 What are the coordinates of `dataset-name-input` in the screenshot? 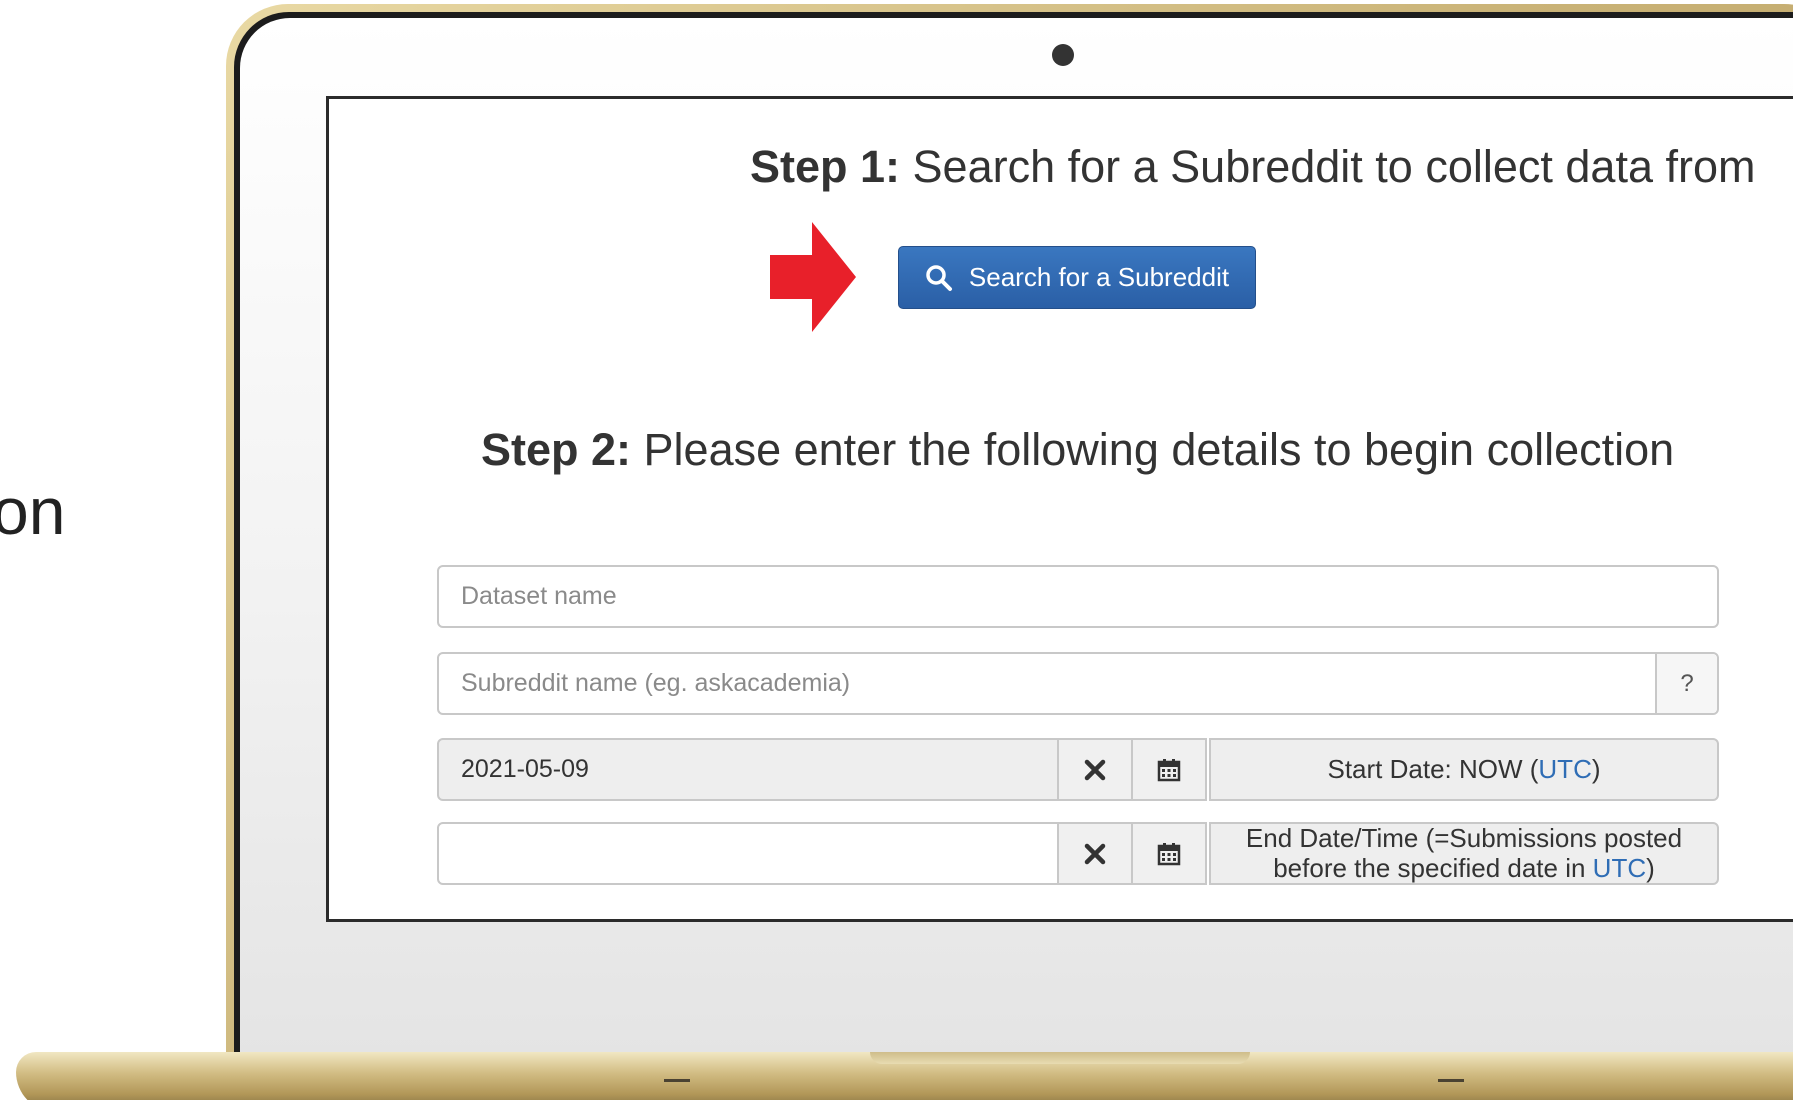 It's located at (1078, 596).